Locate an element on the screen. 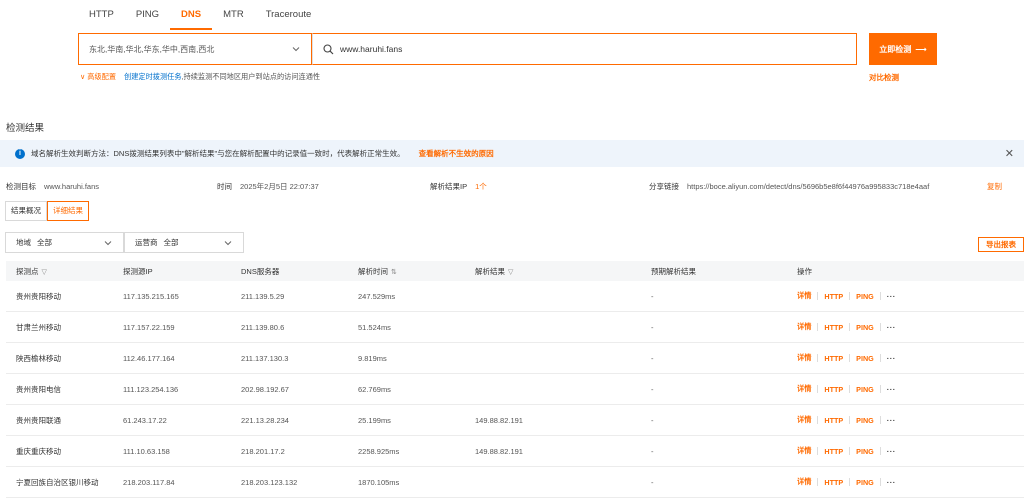 The height and width of the screenshot is (498, 1024). region-select: 东北,华南,华北,华东,华中,西南,西北 is located at coordinates (195, 49).